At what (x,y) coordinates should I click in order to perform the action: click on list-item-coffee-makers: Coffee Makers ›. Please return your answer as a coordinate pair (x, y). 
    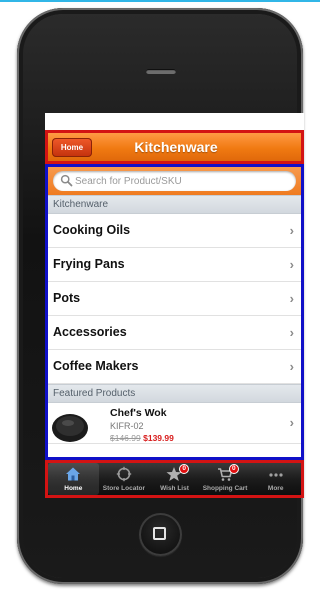
    Looking at the image, I should click on (174, 367).